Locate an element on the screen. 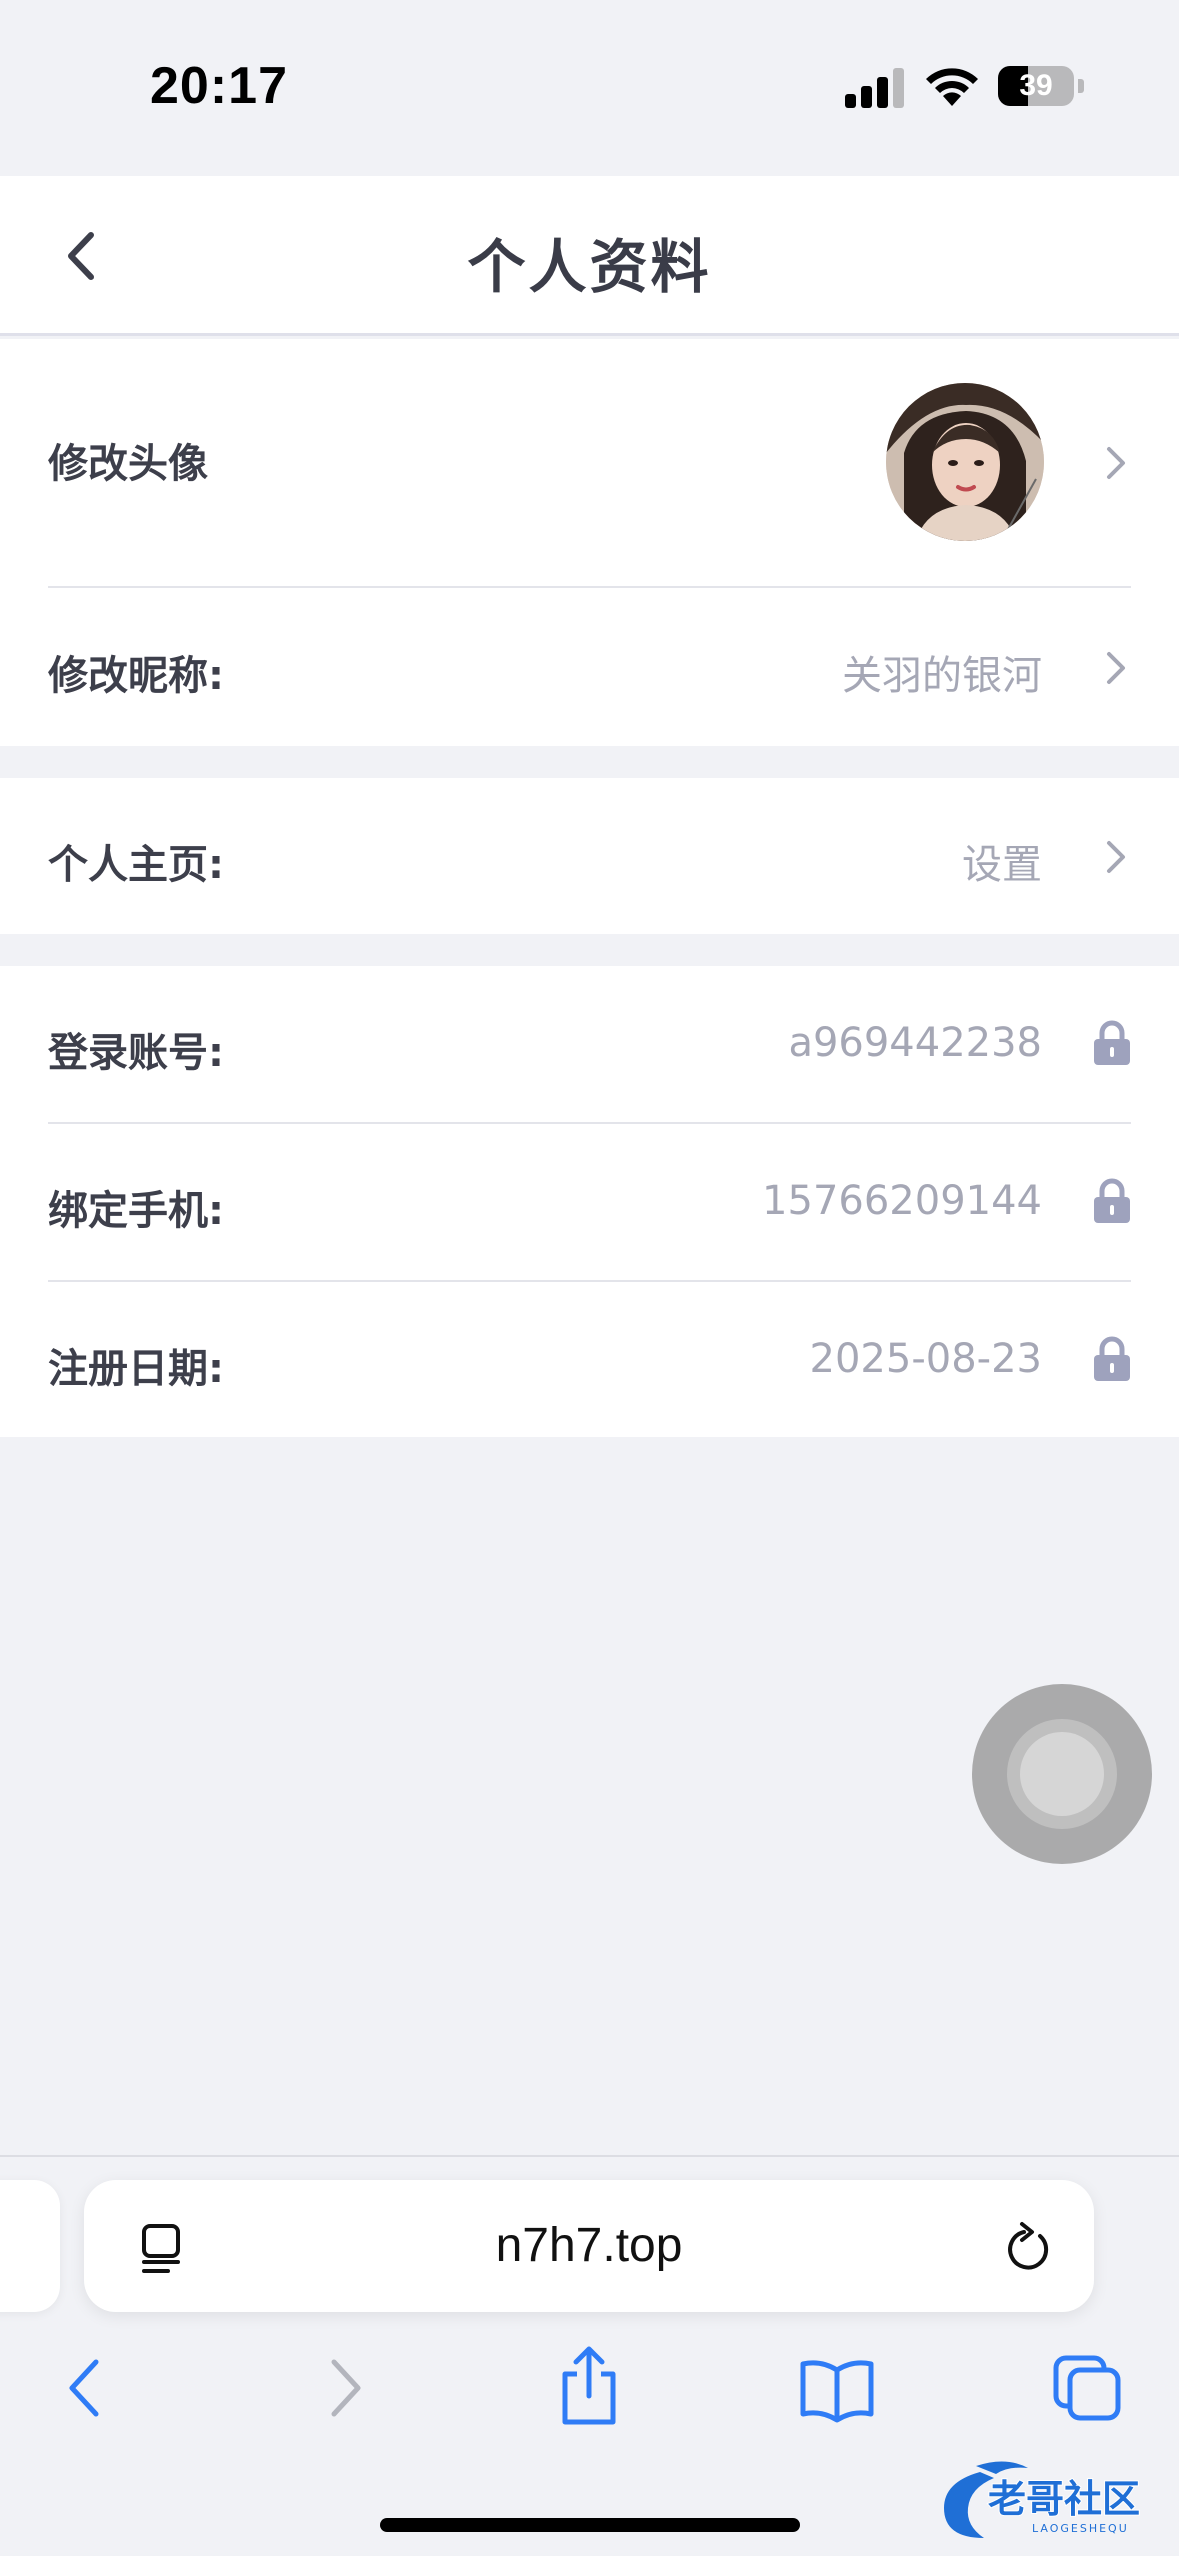 This screenshot has height=2556, width=1179. register-date-row: 注册日期: 2025-08-23 is located at coordinates (589, 1359).